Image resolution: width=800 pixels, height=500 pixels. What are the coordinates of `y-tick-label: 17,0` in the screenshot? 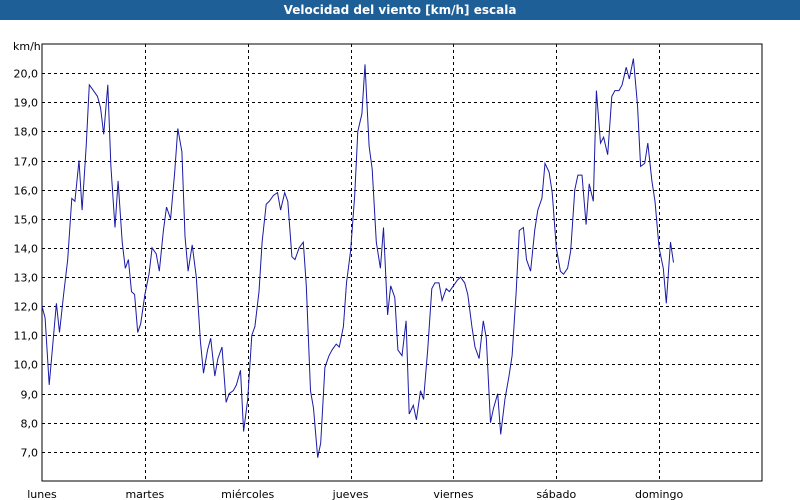 It's located at (26, 162).